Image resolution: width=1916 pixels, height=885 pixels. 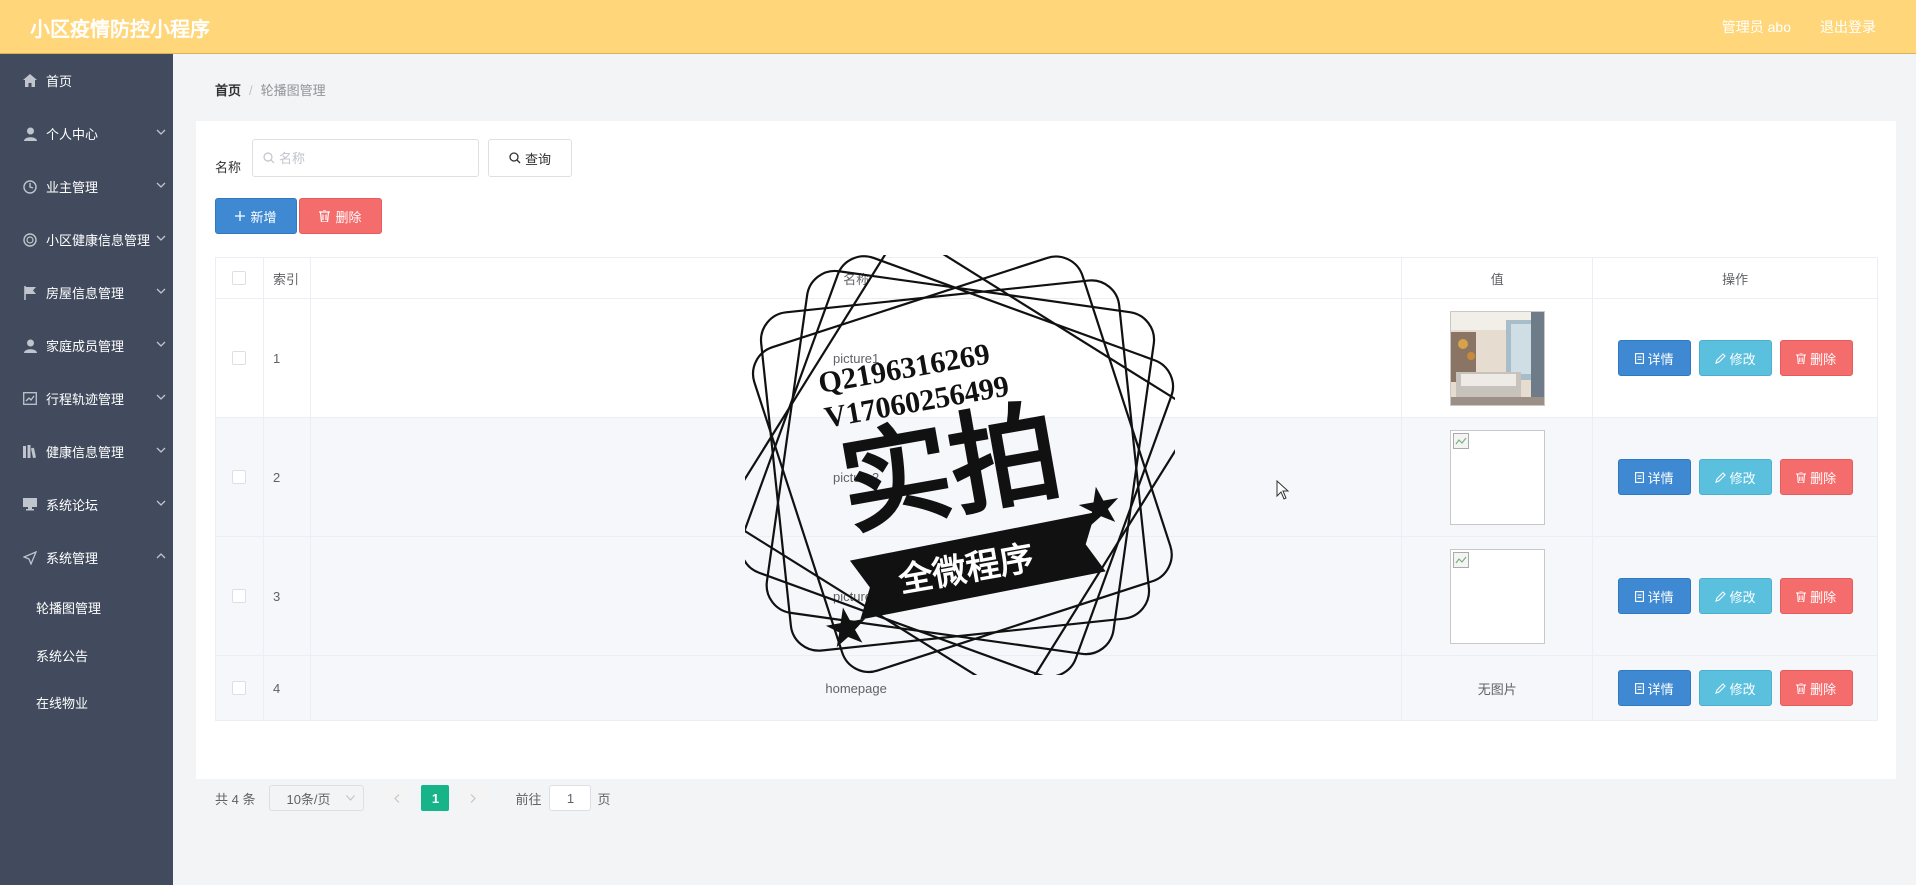 I want to click on add-label: 新增, so click(x=263, y=217).